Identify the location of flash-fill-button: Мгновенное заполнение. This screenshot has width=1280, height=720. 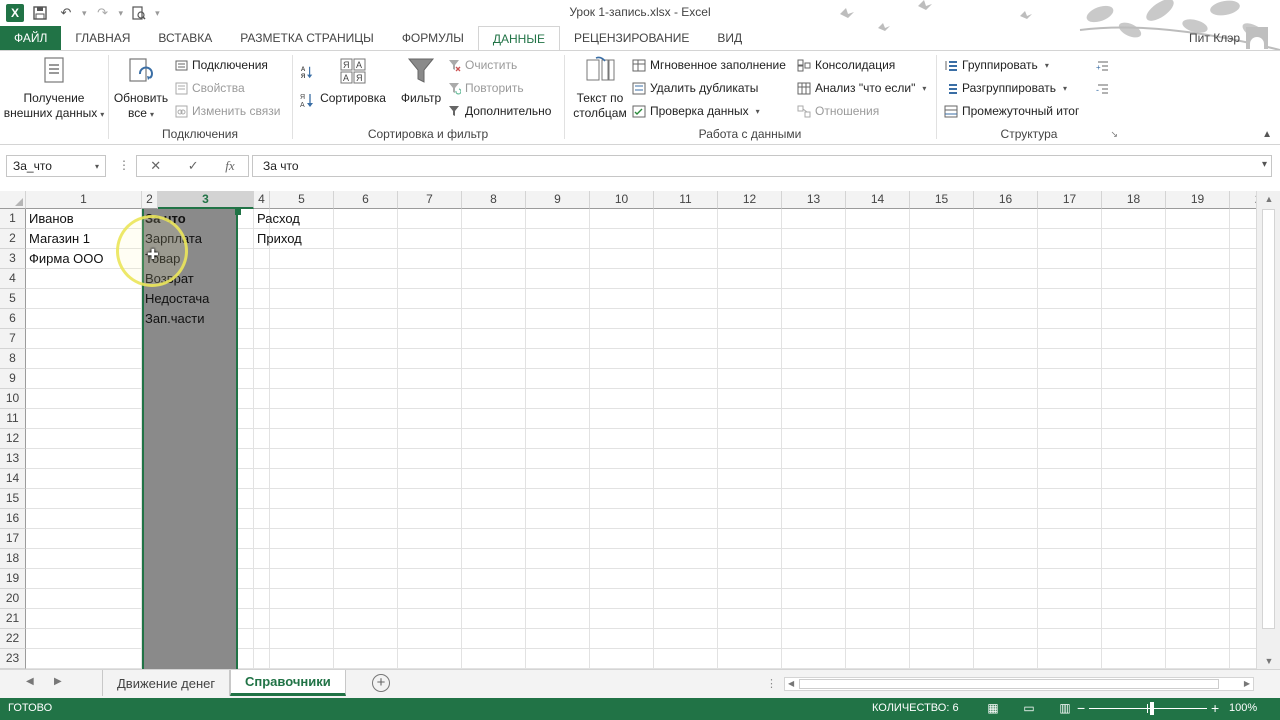
(709, 65).